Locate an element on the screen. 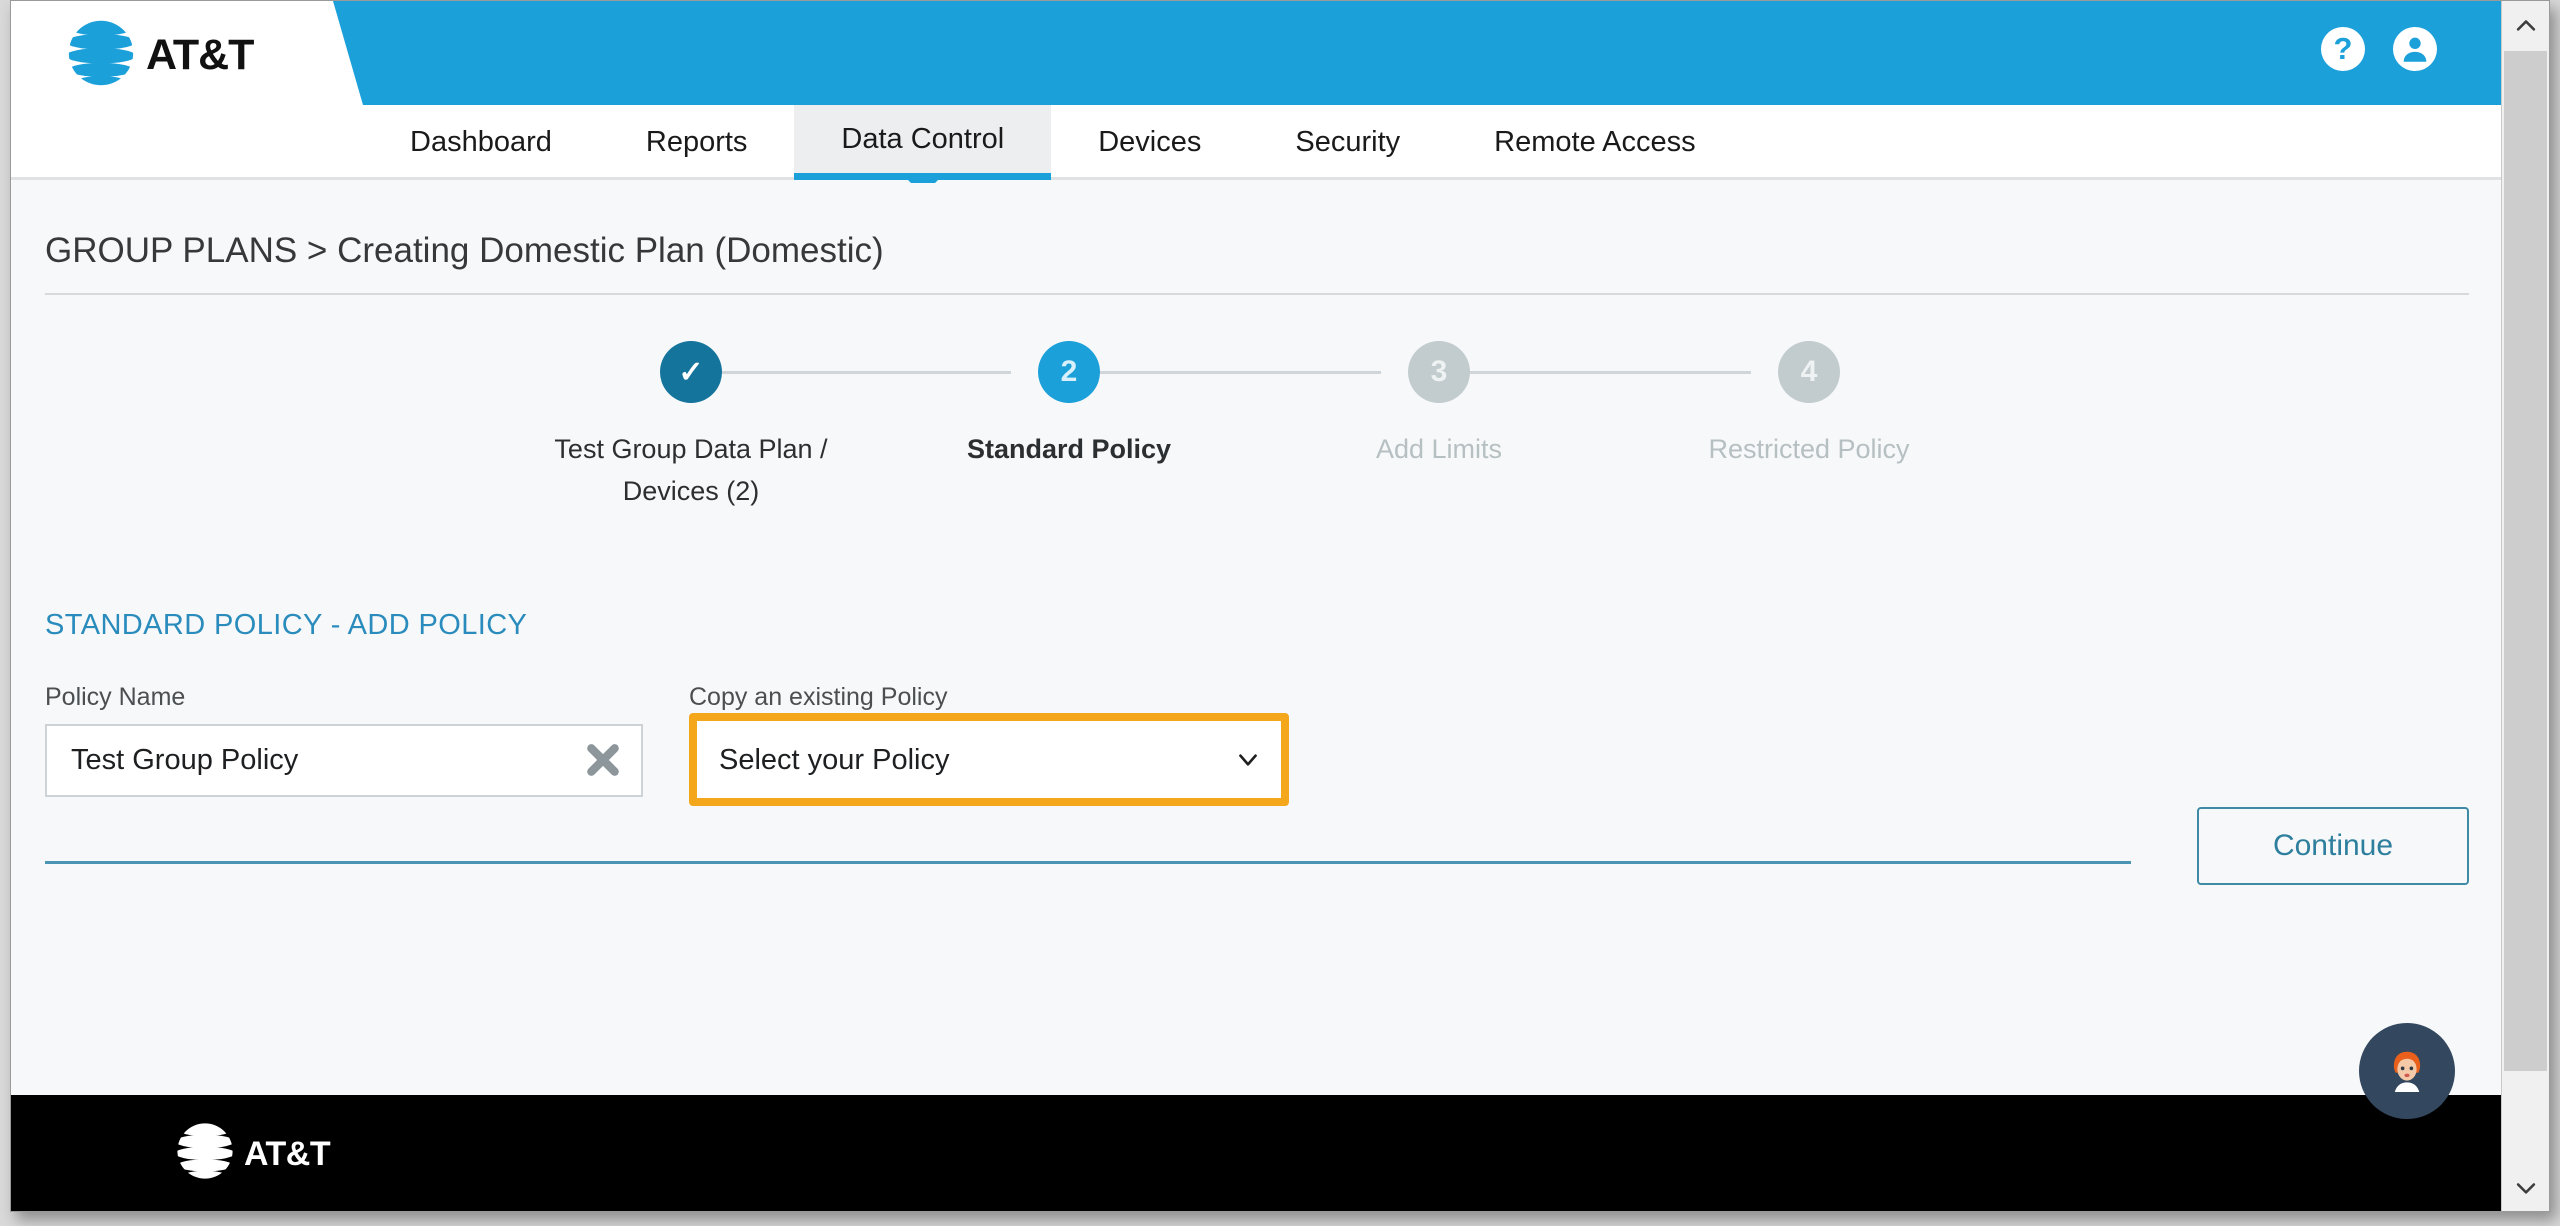 This screenshot has width=2560, height=1226. stepper-step-3: 3 Add Limits is located at coordinates (1439, 405).